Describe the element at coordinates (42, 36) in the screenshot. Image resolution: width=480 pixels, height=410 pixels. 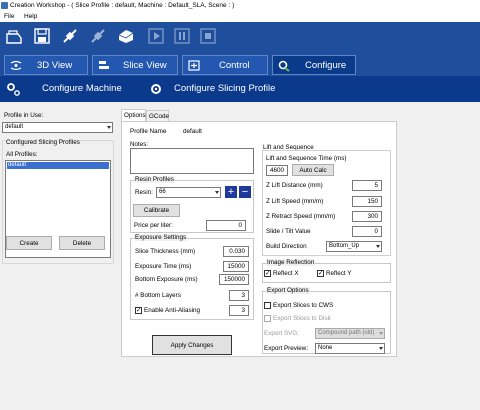
I see `save-icon` at that location.